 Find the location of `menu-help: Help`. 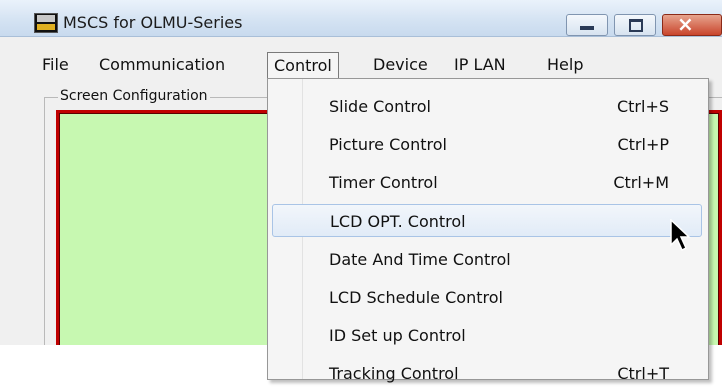

menu-help: Help is located at coordinates (565, 65).